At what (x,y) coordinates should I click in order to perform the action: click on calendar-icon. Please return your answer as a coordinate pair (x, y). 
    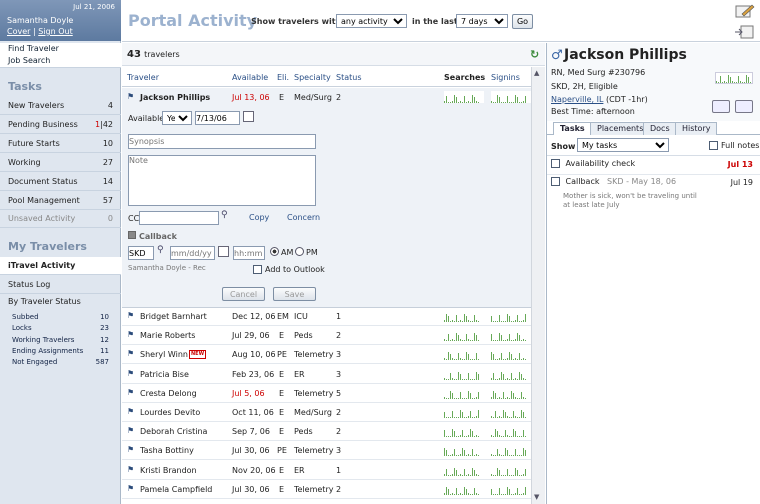
    Looking at the image, I should click on (248, 116).